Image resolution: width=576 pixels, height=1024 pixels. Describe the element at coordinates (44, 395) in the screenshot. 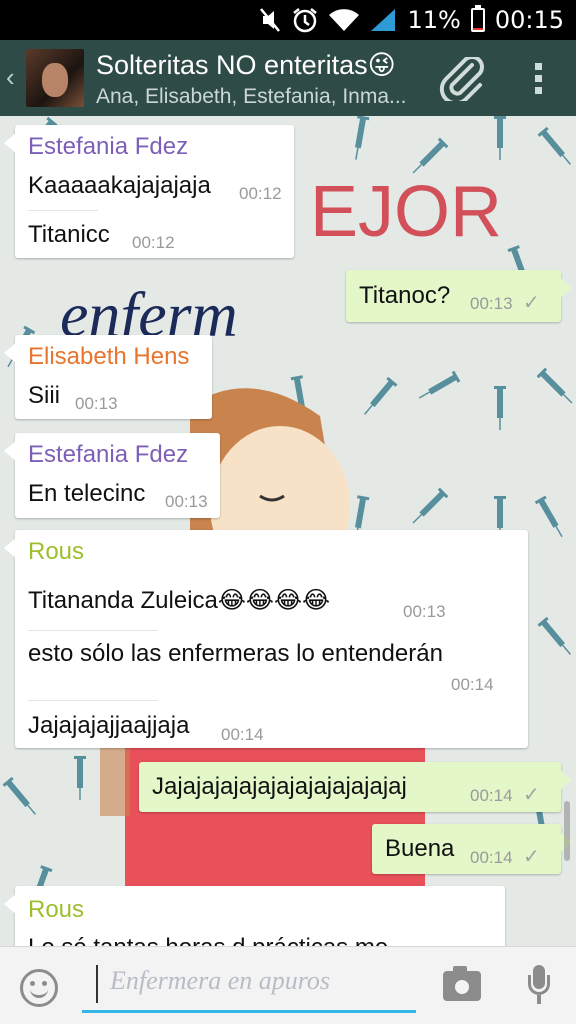

I see `message-text: Siii` at that location.